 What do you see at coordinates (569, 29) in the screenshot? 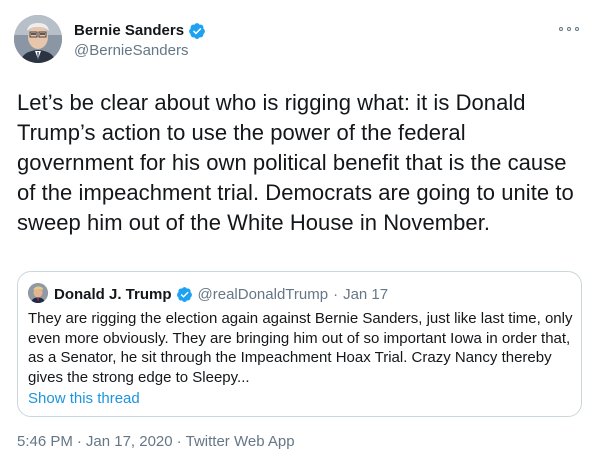
I see `more-options-icon` at bounding box center [569, 29].